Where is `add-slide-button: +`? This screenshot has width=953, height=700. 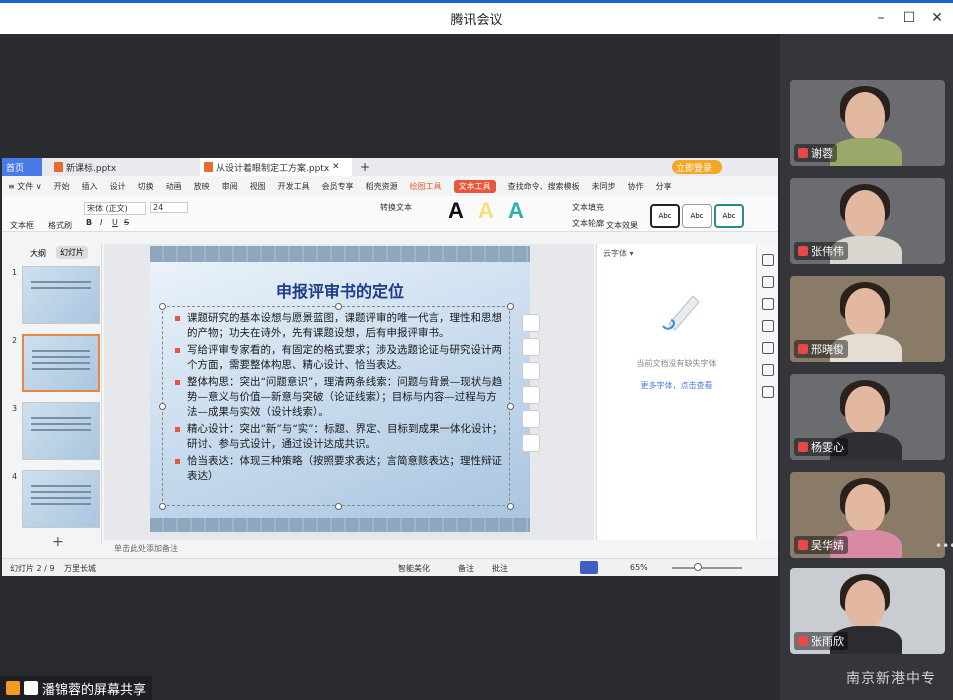
add-slide-button: + is located at coordinates (58, 542).